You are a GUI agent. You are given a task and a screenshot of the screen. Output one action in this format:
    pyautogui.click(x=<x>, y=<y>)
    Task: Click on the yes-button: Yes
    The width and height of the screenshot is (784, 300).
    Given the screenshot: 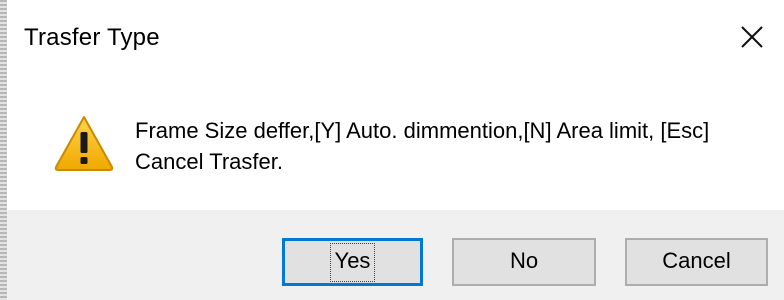 What is the action you would take?
    pyautogui.click(x=352, y=262)
    